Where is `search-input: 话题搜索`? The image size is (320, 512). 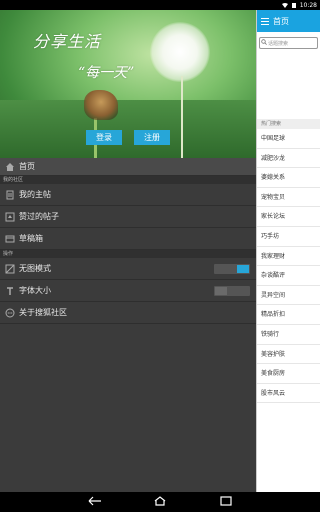
search-input: 话题搜索 is located at coordinates (288, 43).